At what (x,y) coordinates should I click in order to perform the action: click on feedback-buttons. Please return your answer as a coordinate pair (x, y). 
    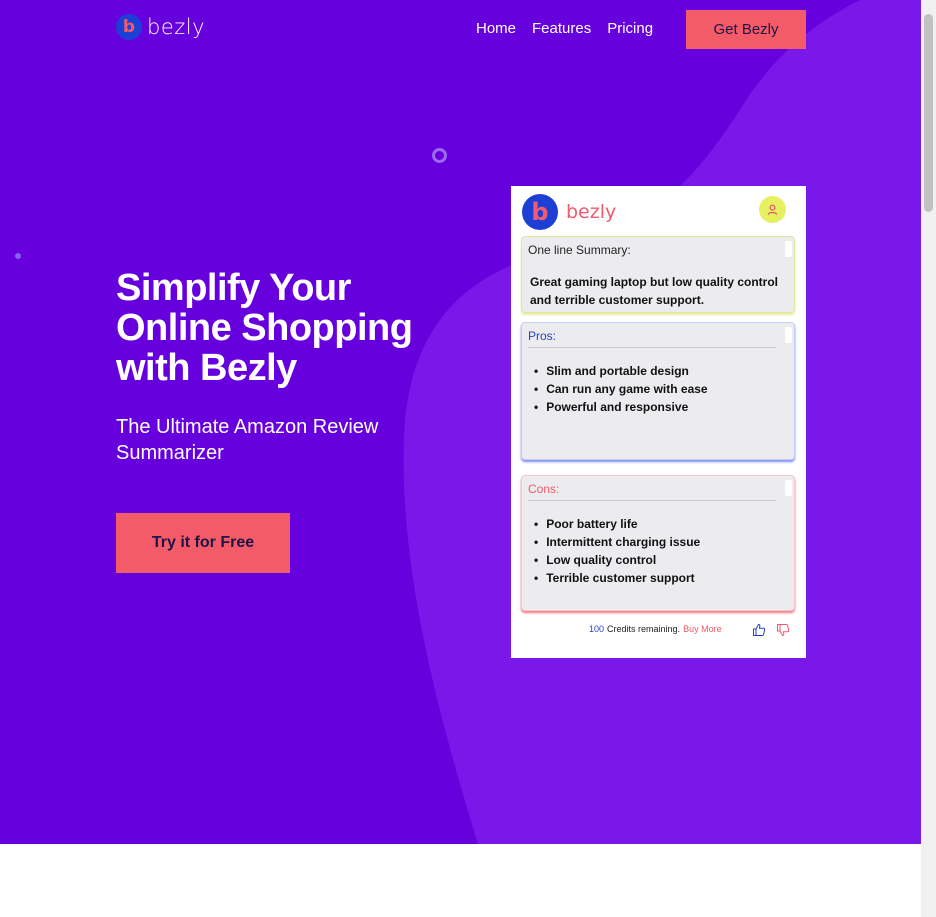
    Looking at the image, I should click on (771, 630).